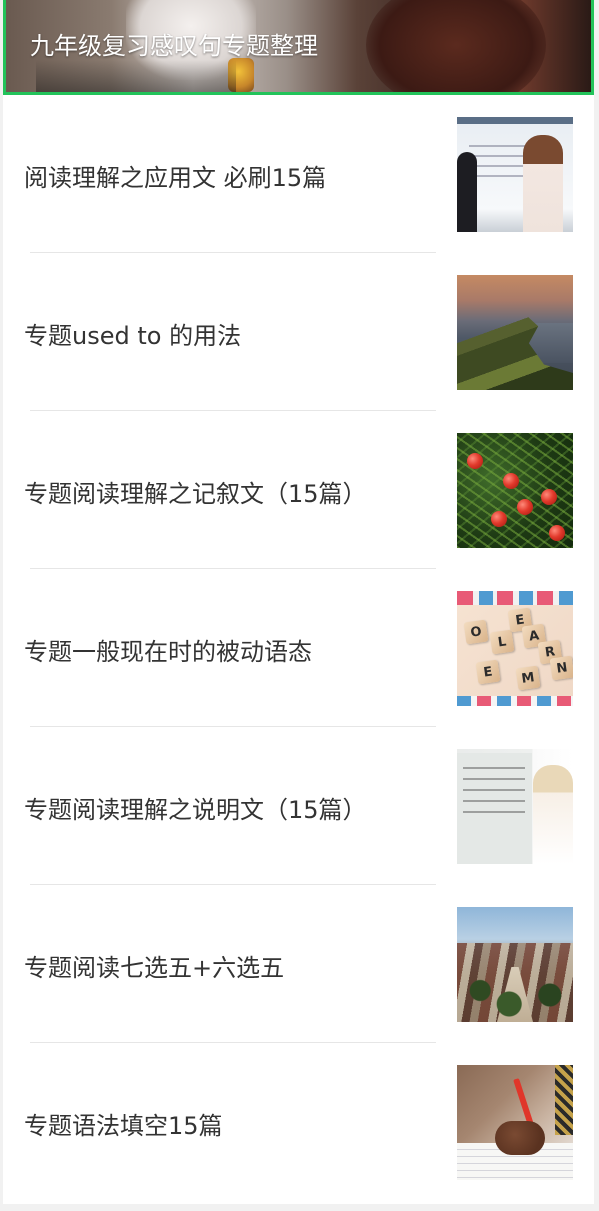 Image resolution: width=599 pixels, height=1211 pixels. Describe the element at coordinates (456, 46) in the screenshot. I see `banner-photo-hair` at that location.